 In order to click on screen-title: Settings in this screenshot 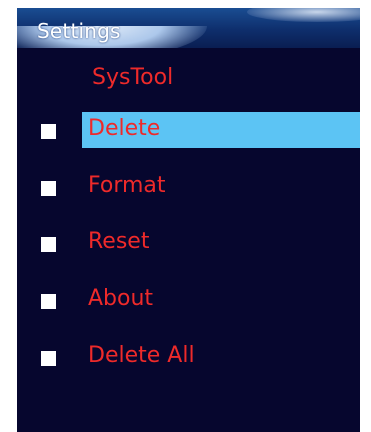, I will do `click(79, 31)`.